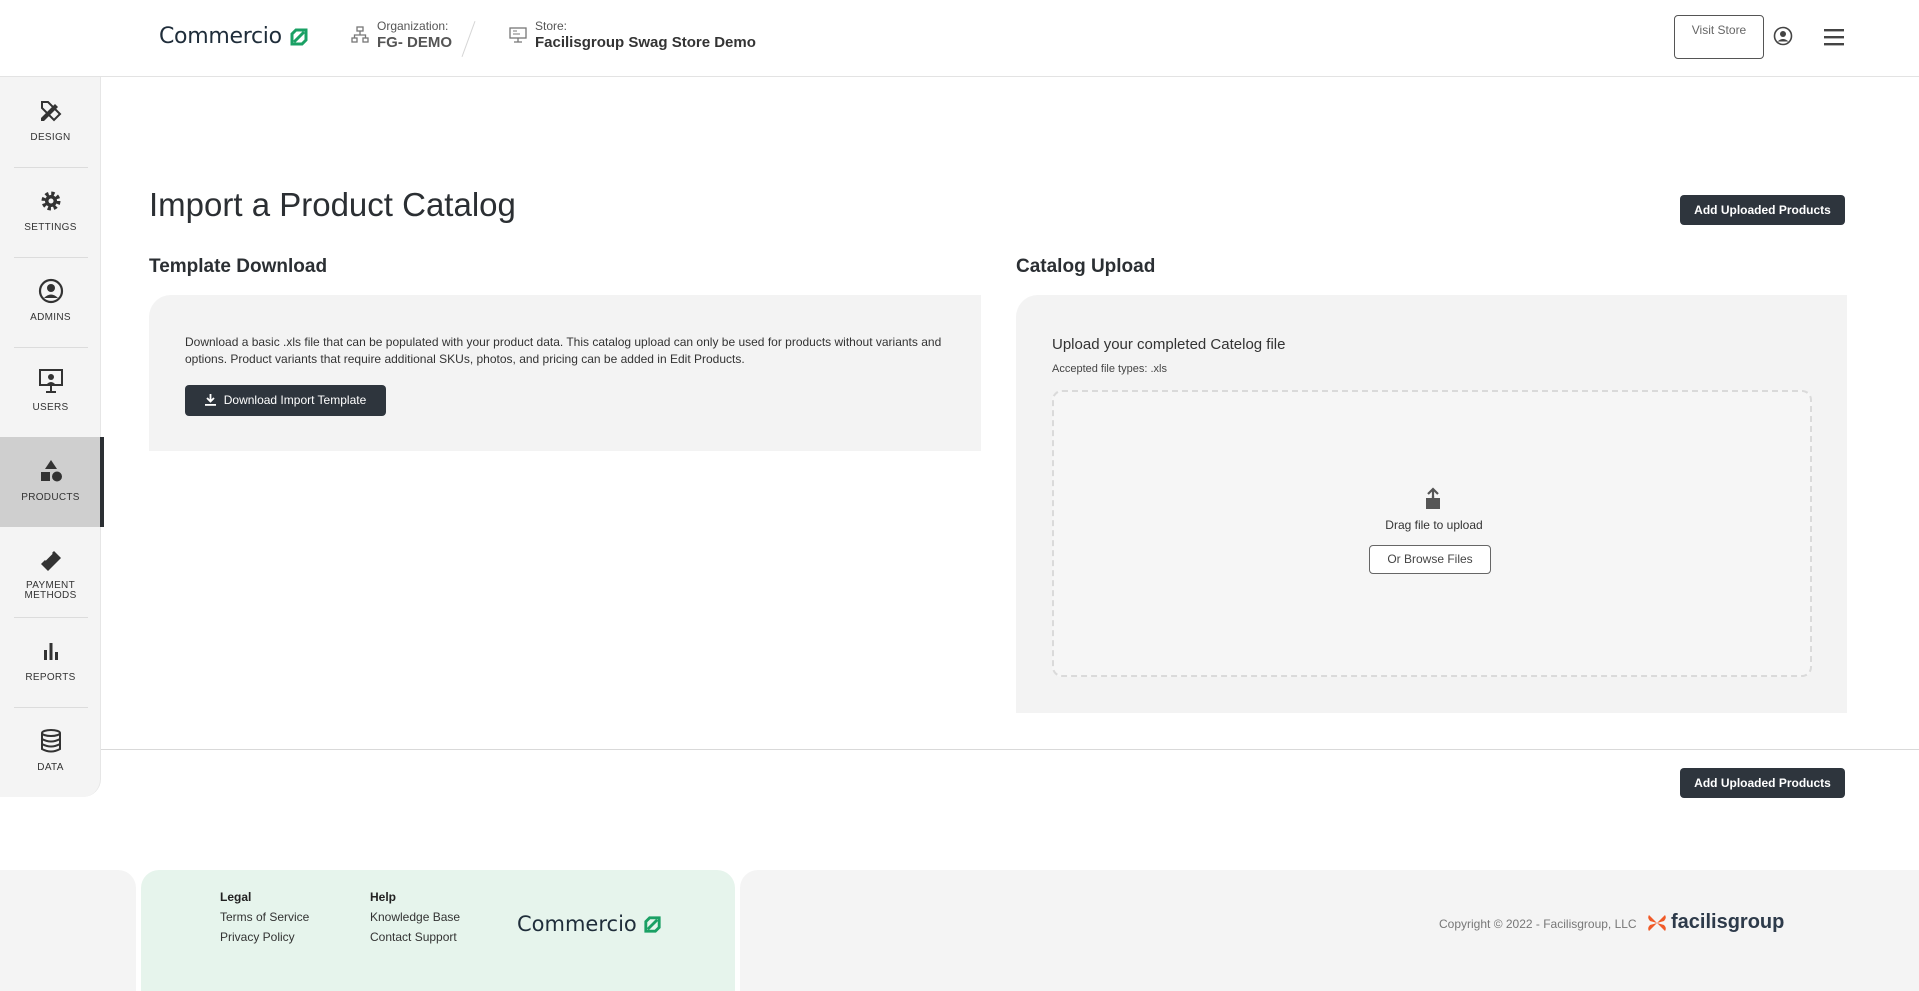 The width and height of the screenshot is (1919, 991). Describe the element at coordinates (1538, 924) in the screenshot. I see `copyright-text: Copyright © 2022 - Facilisgroup, LLC` at that location.